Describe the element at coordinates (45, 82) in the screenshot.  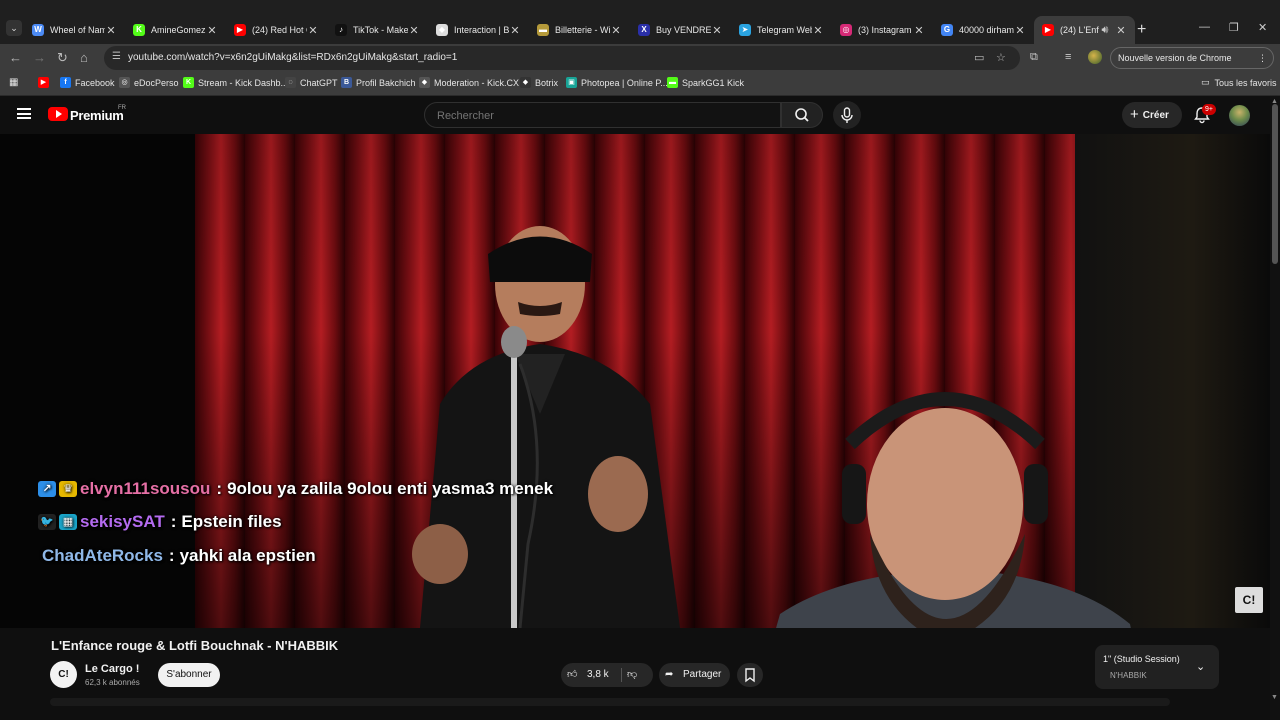
I see `bookmark-item: ▶` at that location.